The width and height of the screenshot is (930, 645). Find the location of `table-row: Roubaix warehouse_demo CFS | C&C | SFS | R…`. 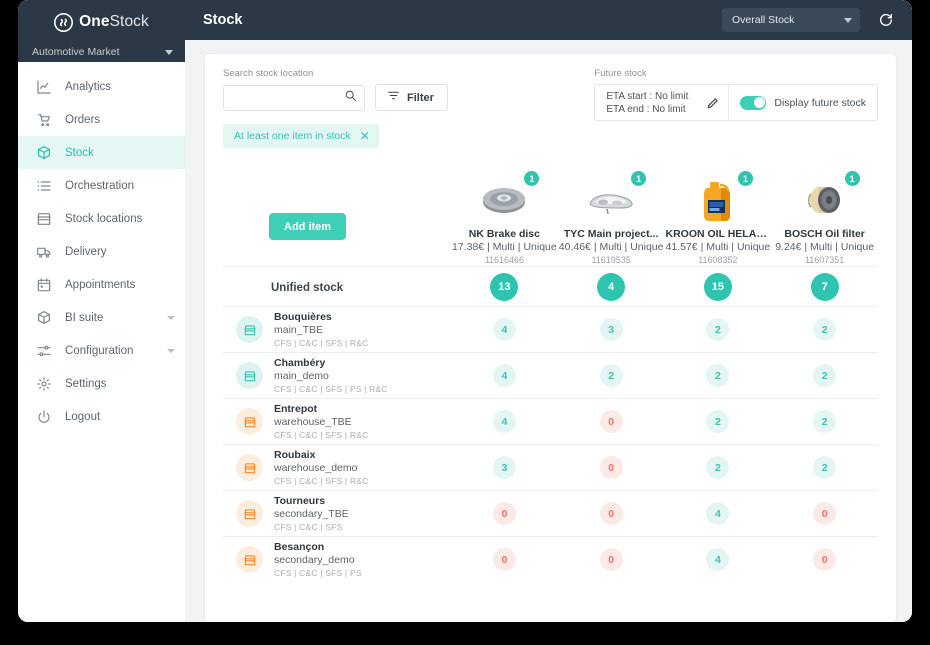

table-row: Roubaix warehouse_demo CFS | C&C | SFS | R… is located at coordinates (550, 467).